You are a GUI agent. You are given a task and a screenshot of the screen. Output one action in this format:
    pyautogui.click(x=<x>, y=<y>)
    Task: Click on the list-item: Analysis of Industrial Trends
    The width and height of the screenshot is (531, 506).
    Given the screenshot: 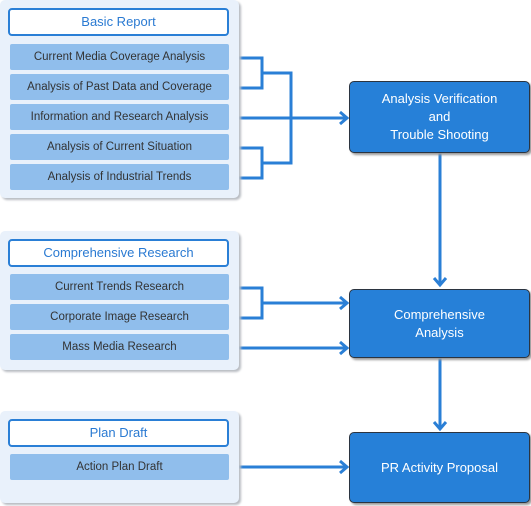 What is the action you would take?
    pyautogui.click(x=119, y=177)
    